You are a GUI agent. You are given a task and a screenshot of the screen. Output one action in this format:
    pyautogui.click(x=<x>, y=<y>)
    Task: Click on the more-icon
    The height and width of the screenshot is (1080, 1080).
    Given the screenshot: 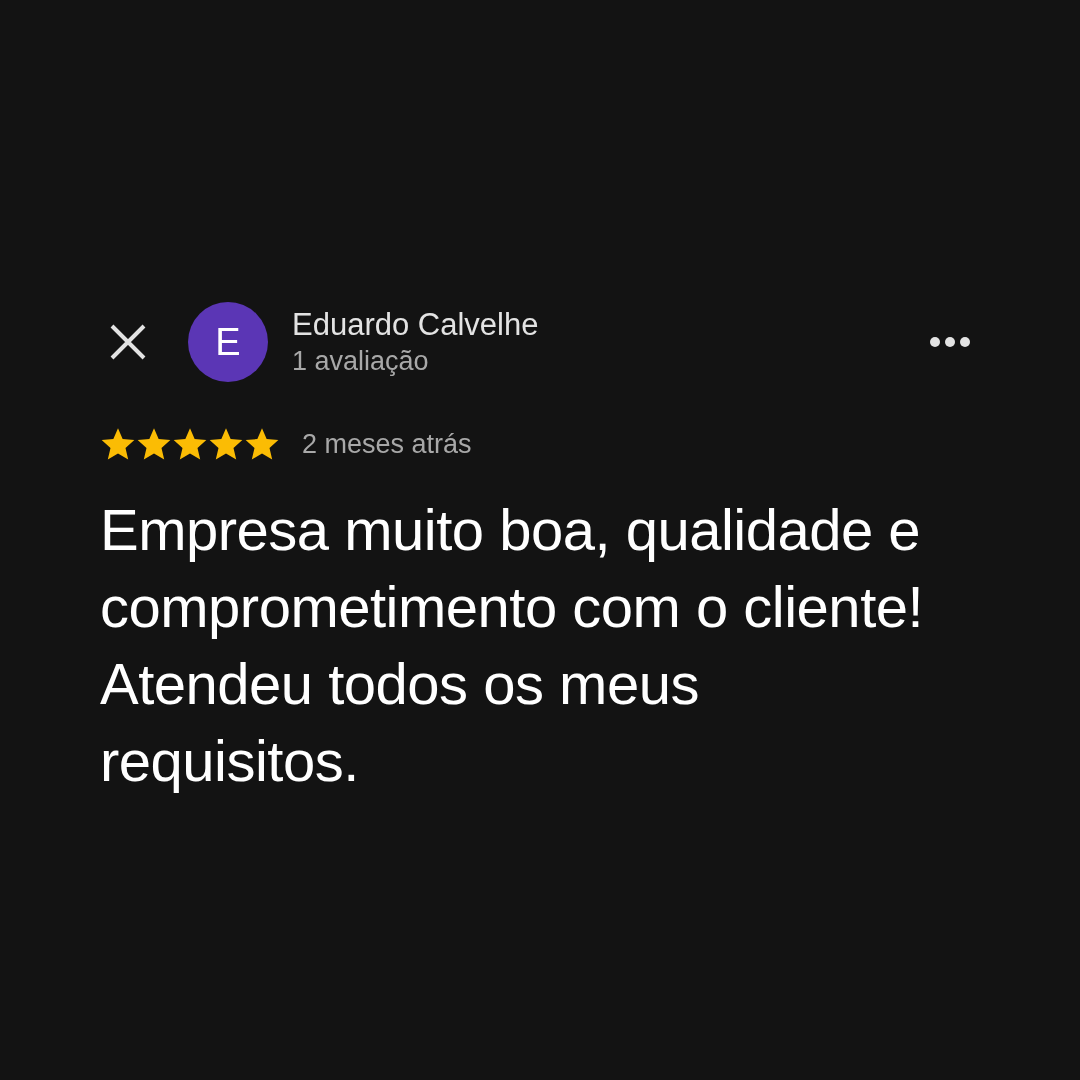 What is the action you would take?
    pyautogui.click(x=950, y=342)
    